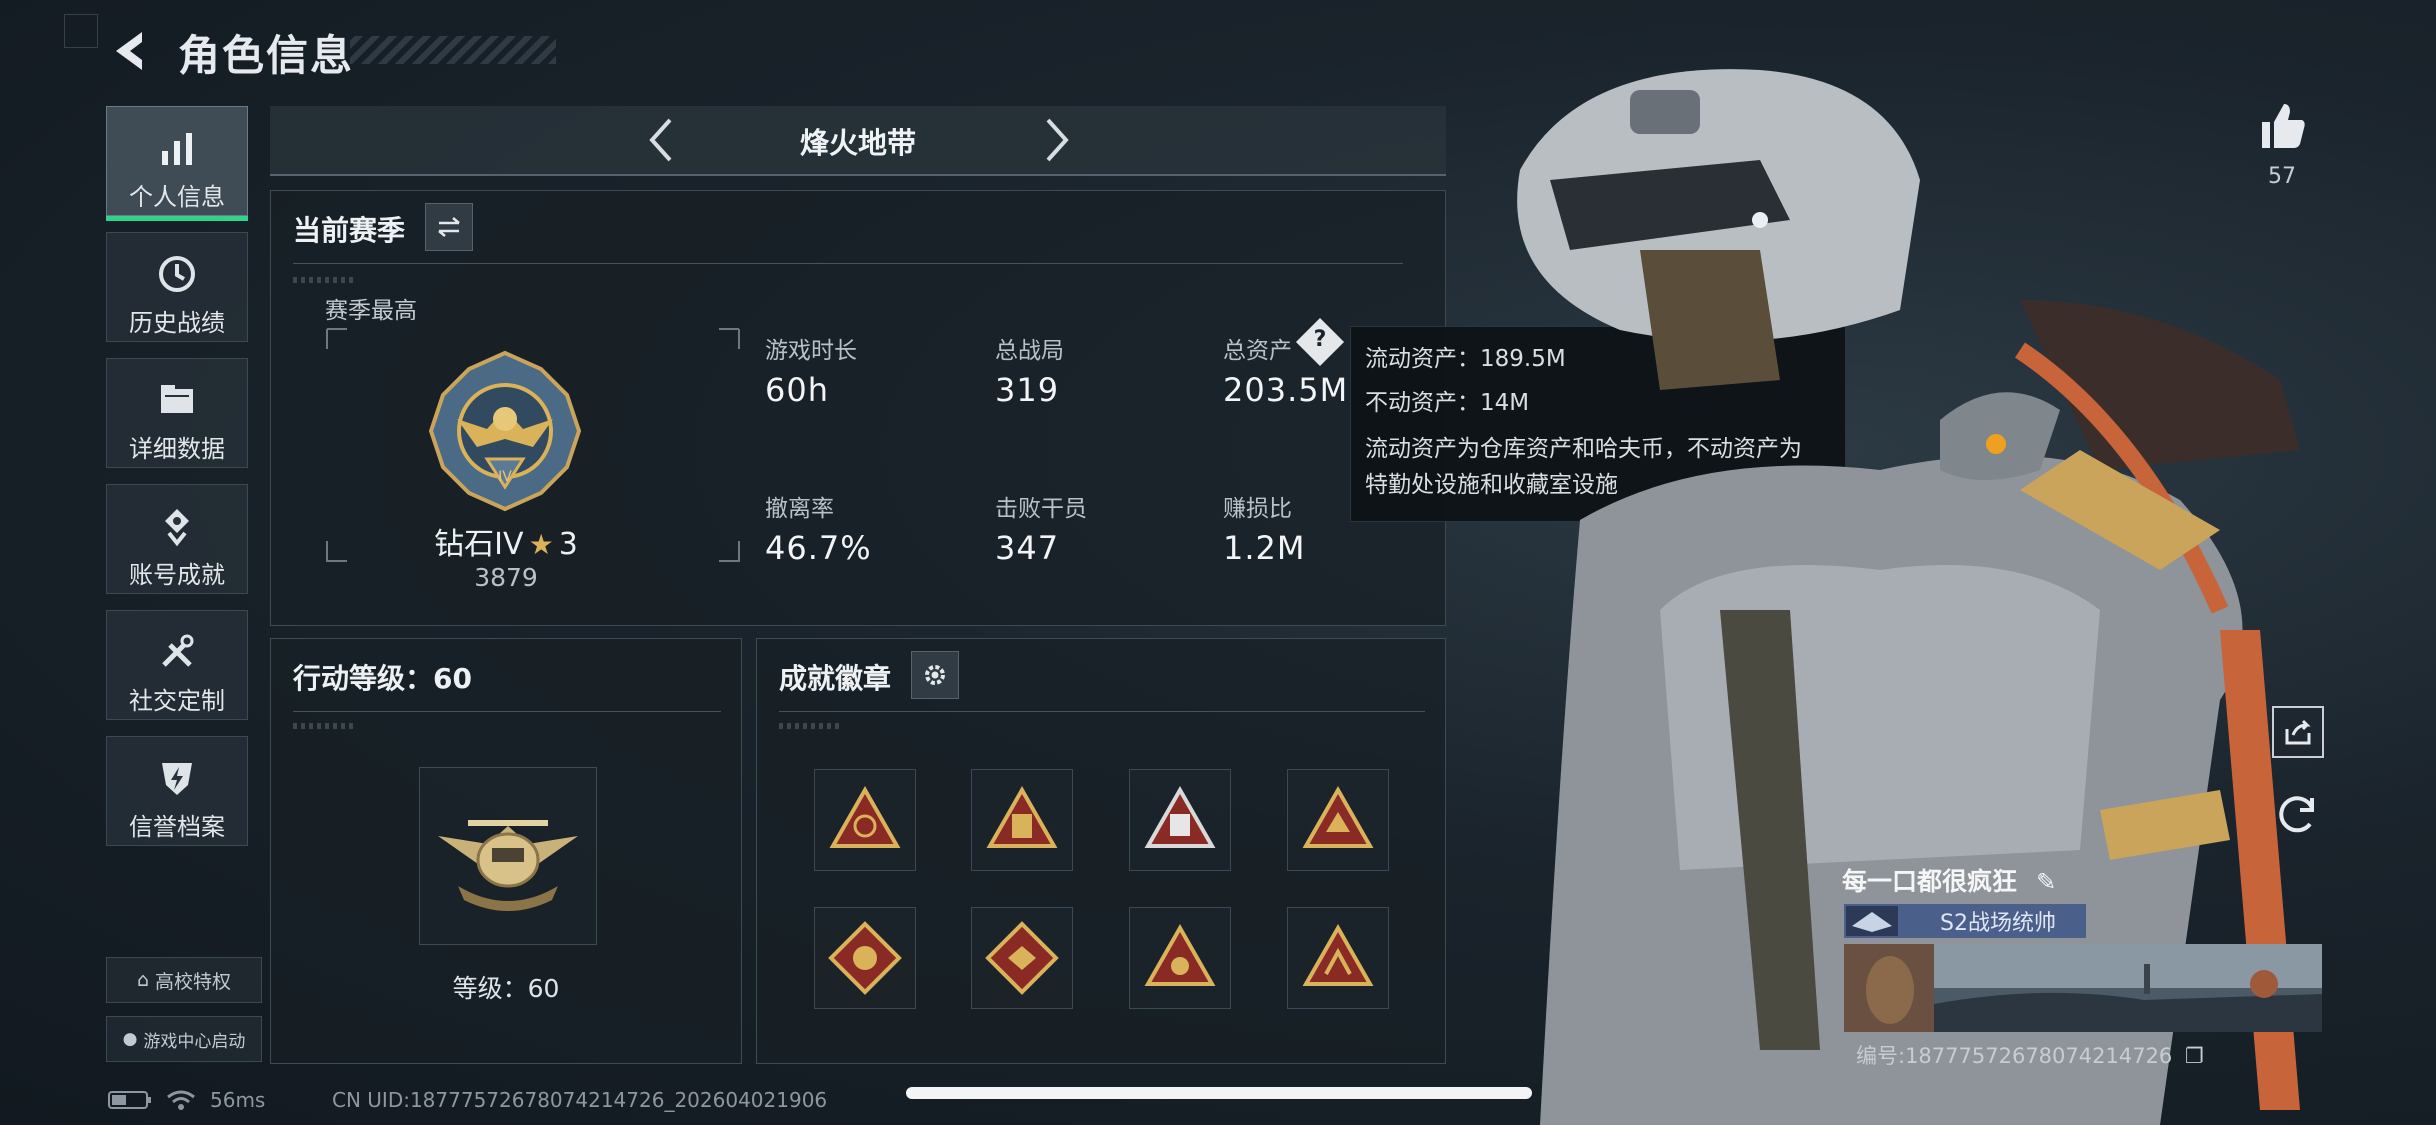 The width and height of the screenshot is (2436, 1125). I want to click on stat-value: 46.7%, so click(818, 548).